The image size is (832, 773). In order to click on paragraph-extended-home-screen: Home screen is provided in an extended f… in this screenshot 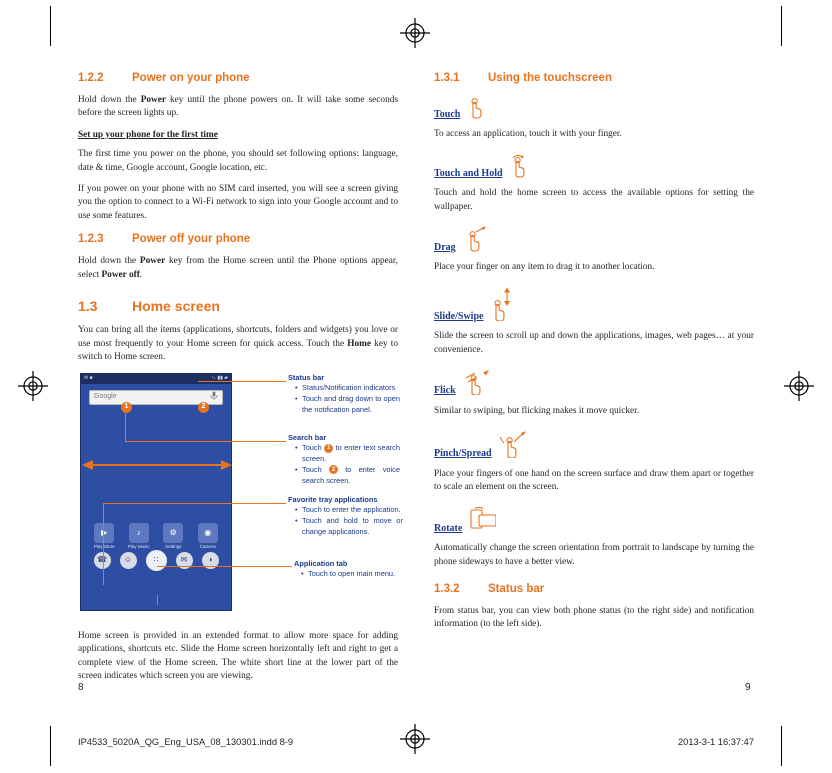, I will do `click(238, 656)`.